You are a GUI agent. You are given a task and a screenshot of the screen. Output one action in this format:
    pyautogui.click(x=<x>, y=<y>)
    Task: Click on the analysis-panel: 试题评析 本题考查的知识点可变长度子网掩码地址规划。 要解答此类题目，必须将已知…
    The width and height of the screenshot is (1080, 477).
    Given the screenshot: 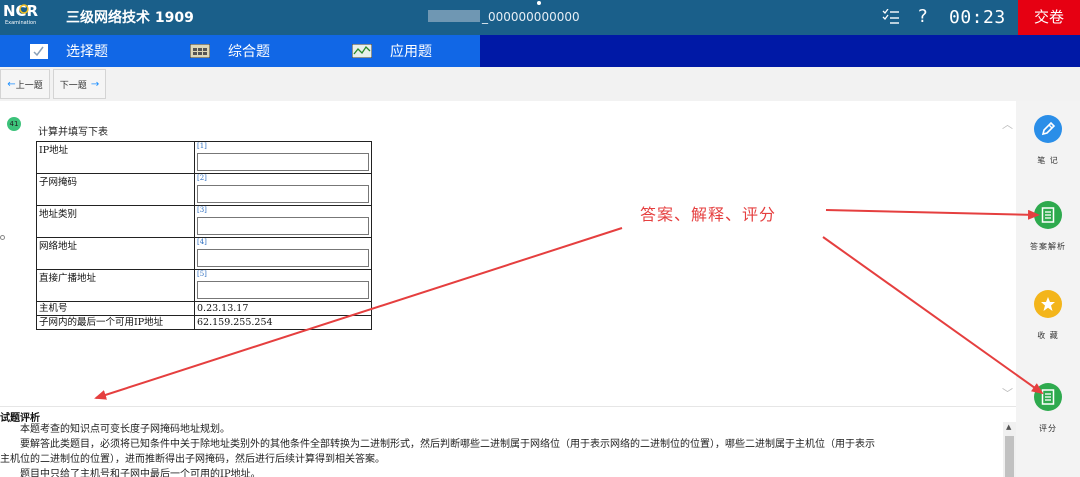 What is the action you would take?
    pyautogui.click(x=508, y=441)
    